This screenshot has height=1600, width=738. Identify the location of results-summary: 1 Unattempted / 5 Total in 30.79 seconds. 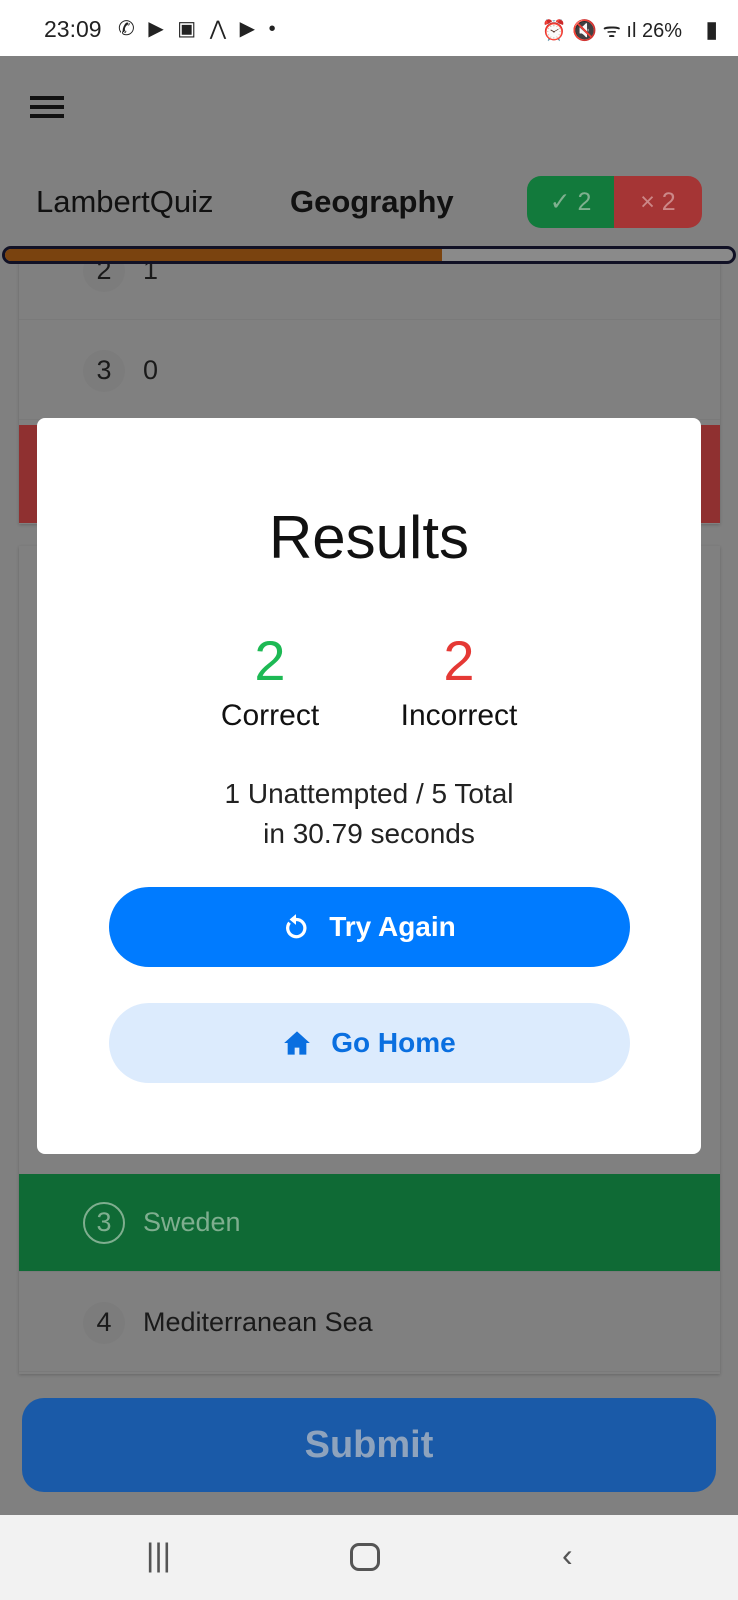
(369, 814).